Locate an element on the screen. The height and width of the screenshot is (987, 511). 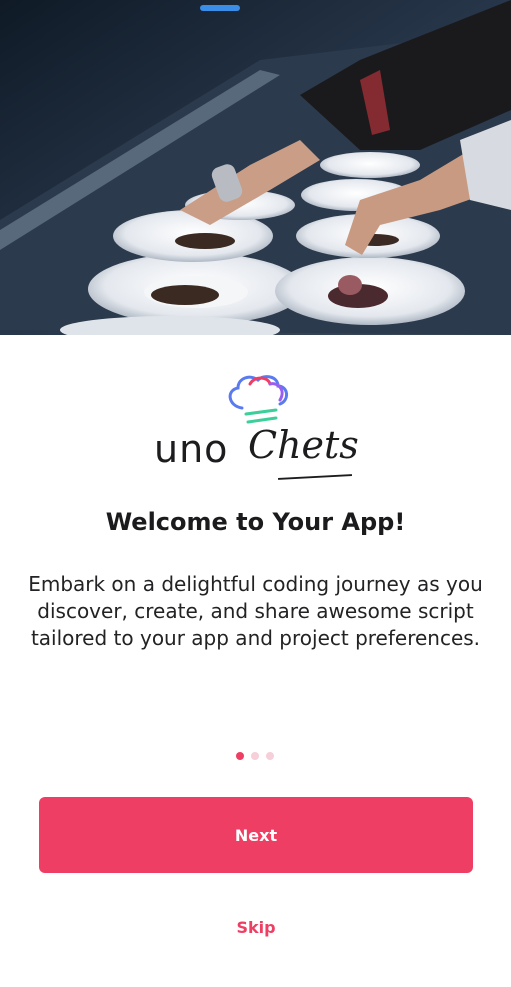
next-button: Next is located at coordinates (256, 835).